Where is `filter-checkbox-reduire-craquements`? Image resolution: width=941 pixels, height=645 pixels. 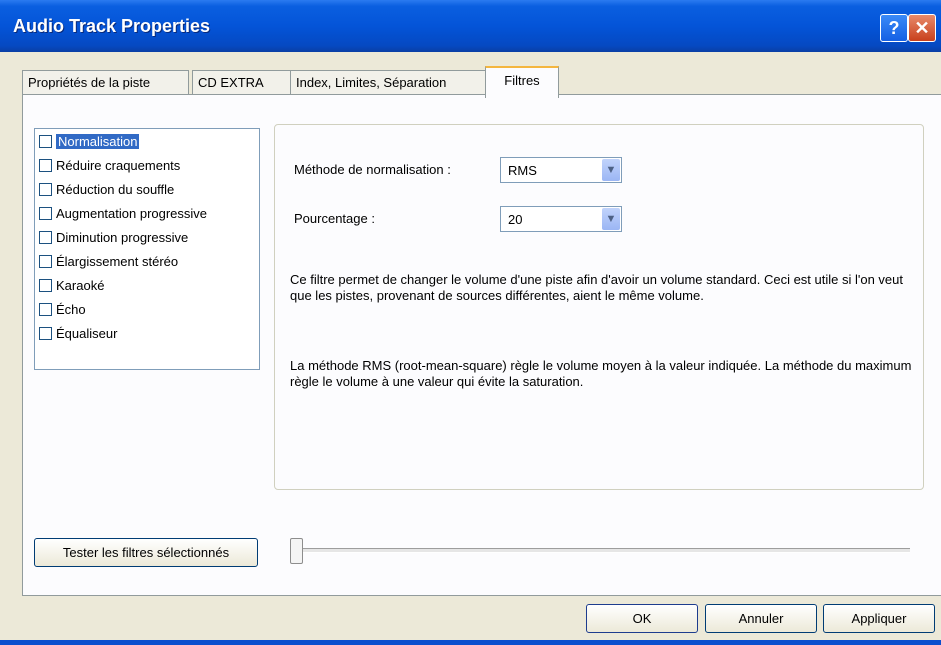
filter-checkbox-reduire-craquements is located at coordinates (45, 165).